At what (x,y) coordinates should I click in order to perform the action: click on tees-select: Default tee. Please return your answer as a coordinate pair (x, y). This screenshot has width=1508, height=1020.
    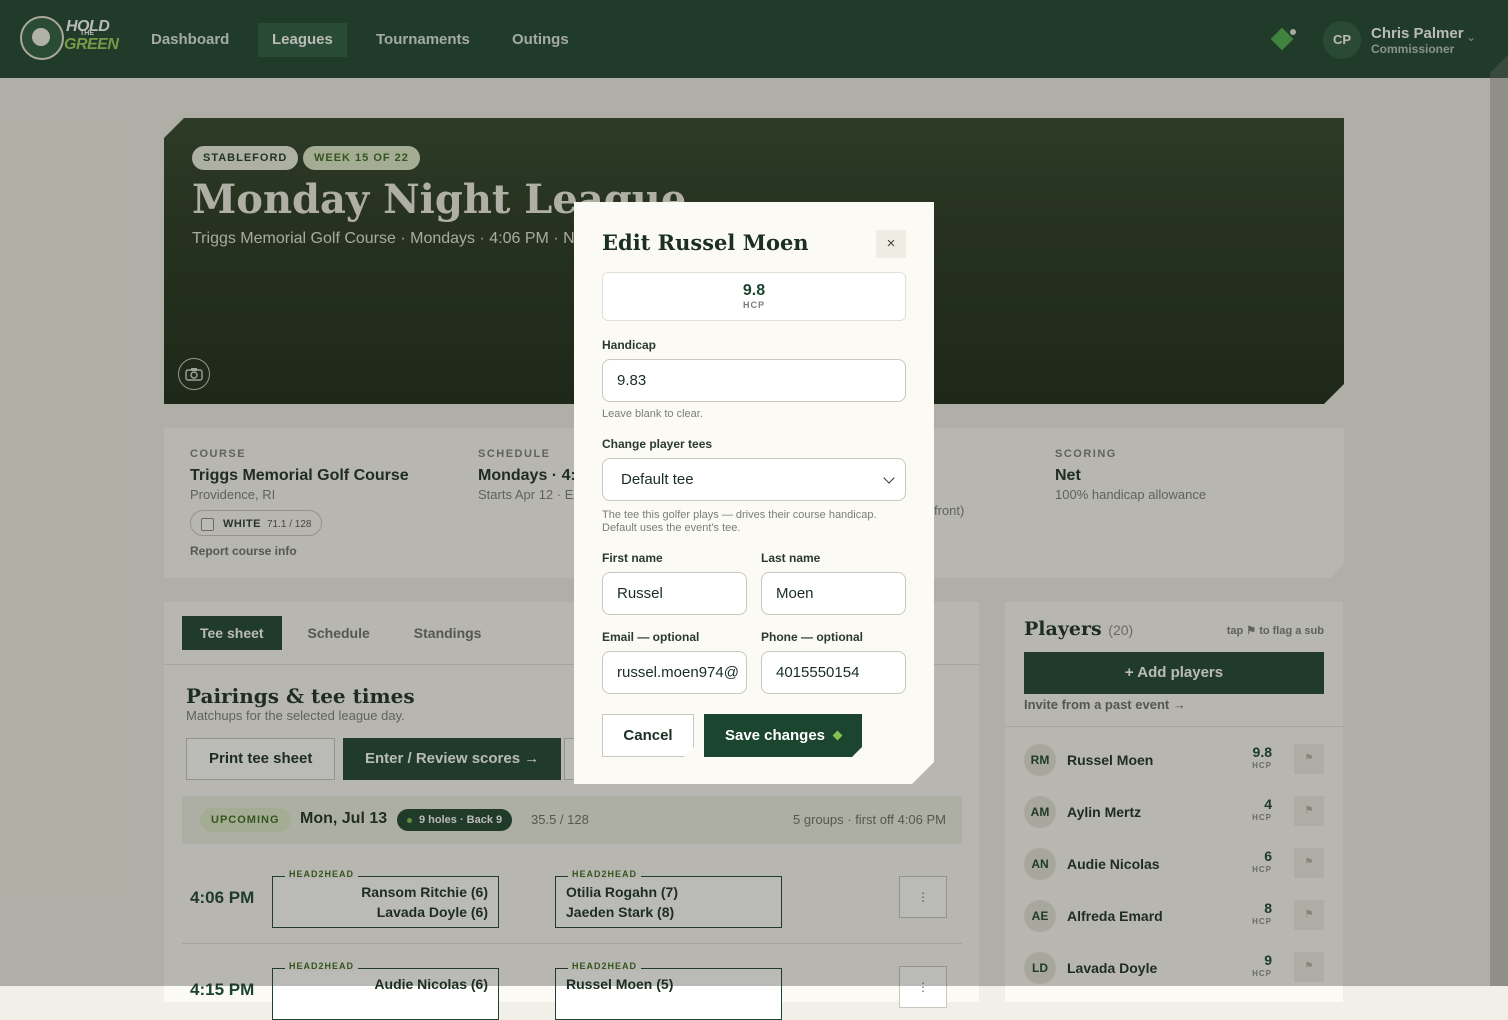
    Looking at the image, I should click on (754, 479).